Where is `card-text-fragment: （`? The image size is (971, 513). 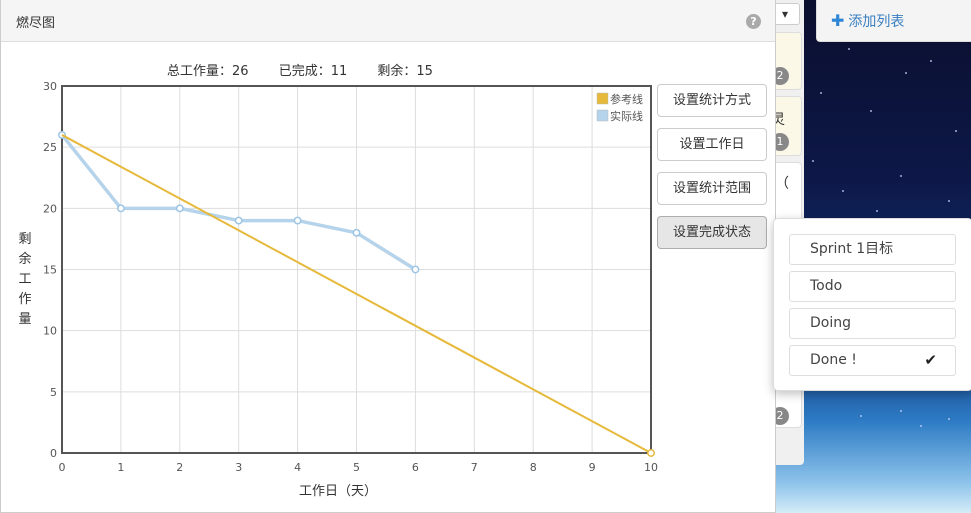
card-text-fragment: （ is located at coordinates (782, 184).